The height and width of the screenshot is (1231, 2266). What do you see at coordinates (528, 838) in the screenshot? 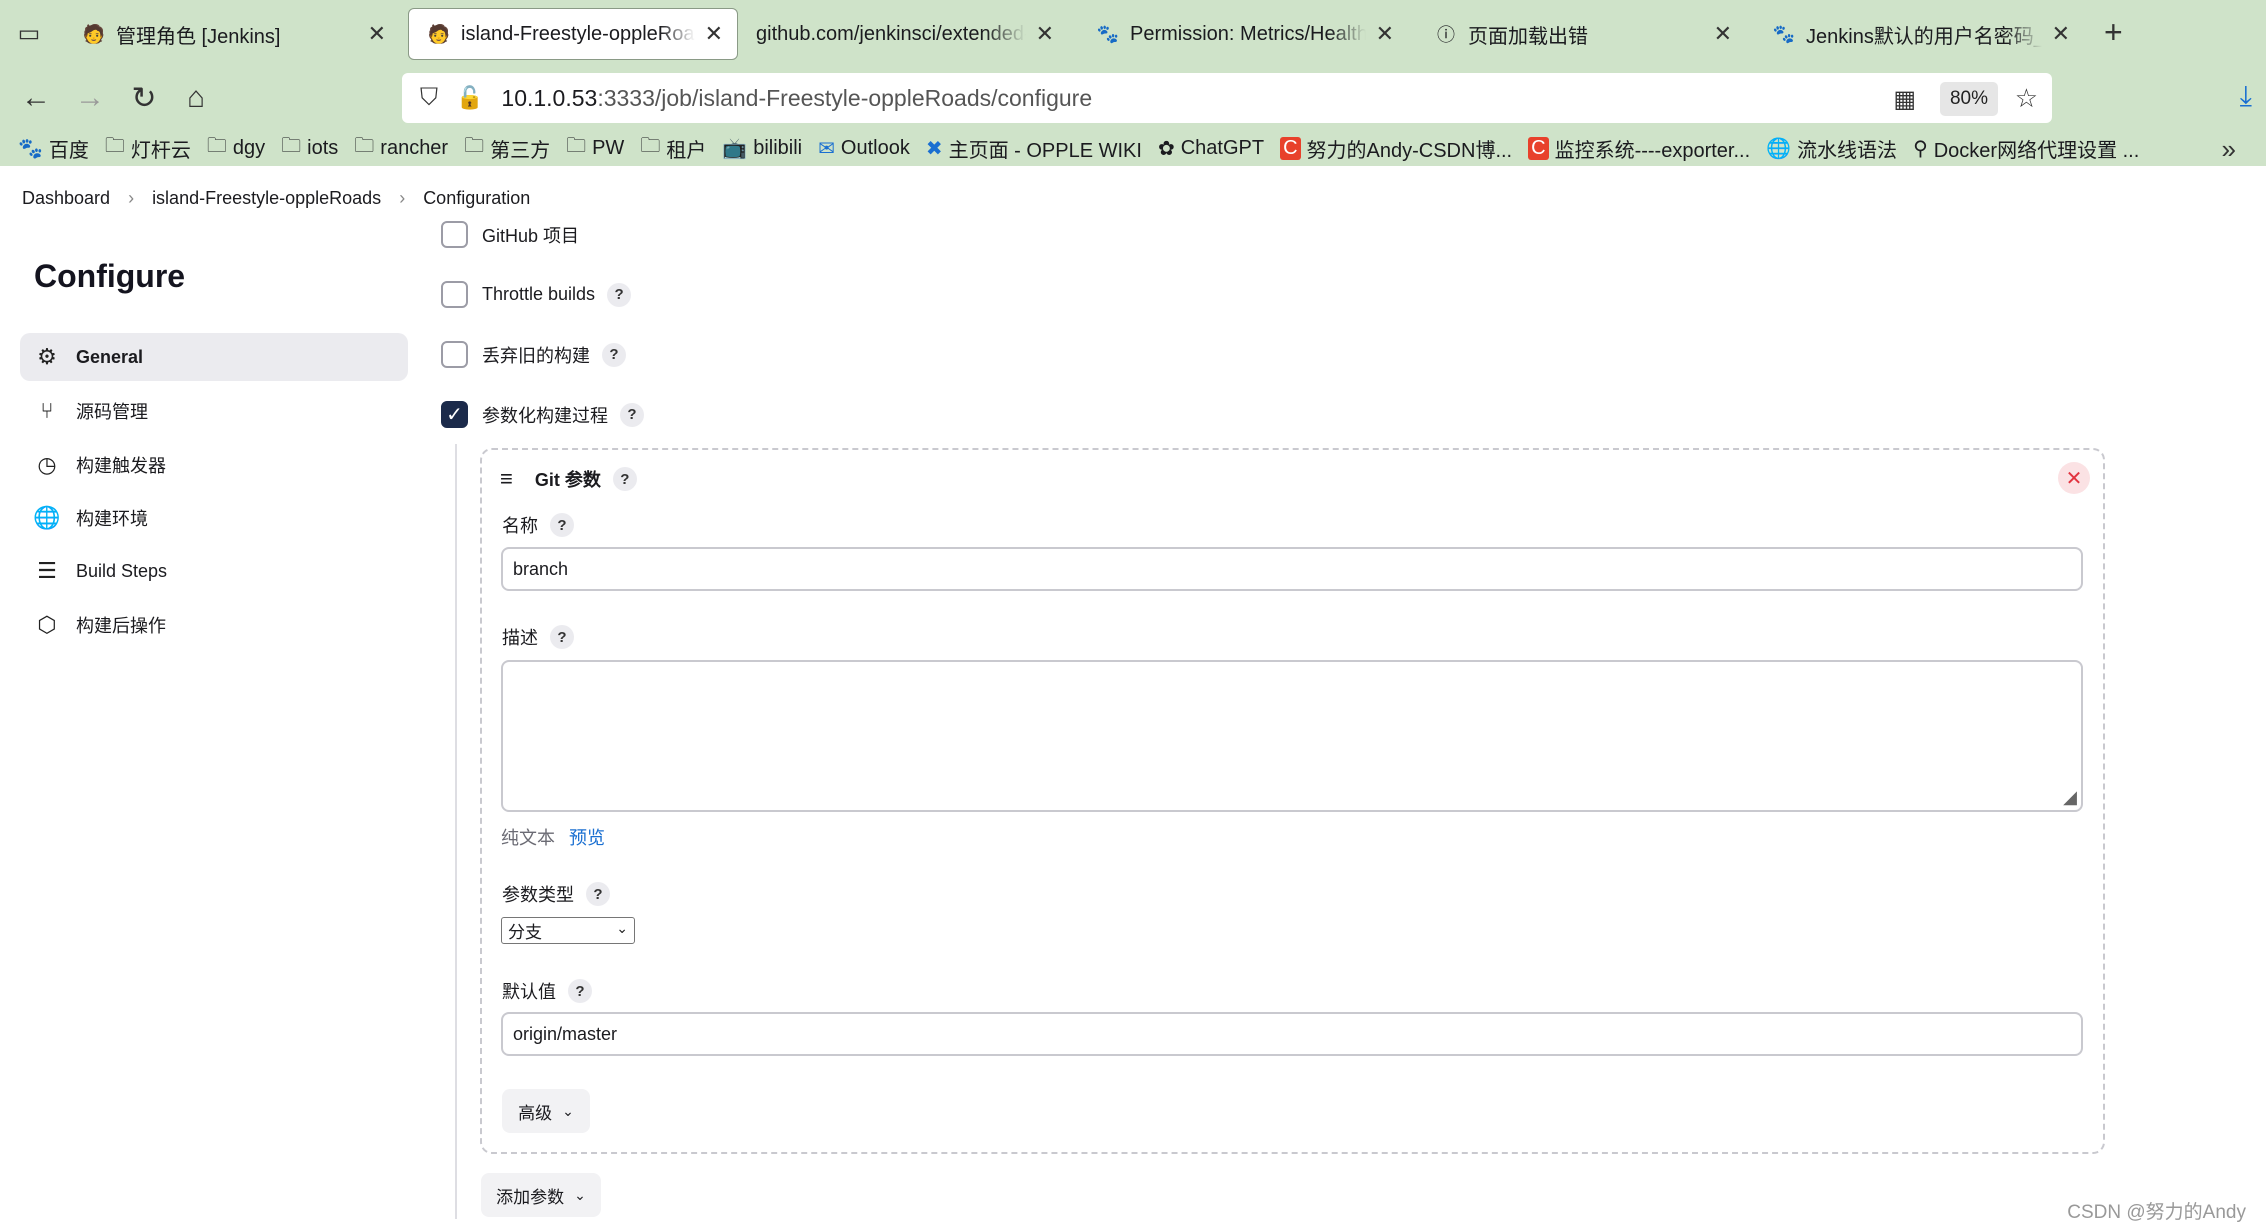
I see `plain-text-label: 纯文本` at bounding box center [528, 838].